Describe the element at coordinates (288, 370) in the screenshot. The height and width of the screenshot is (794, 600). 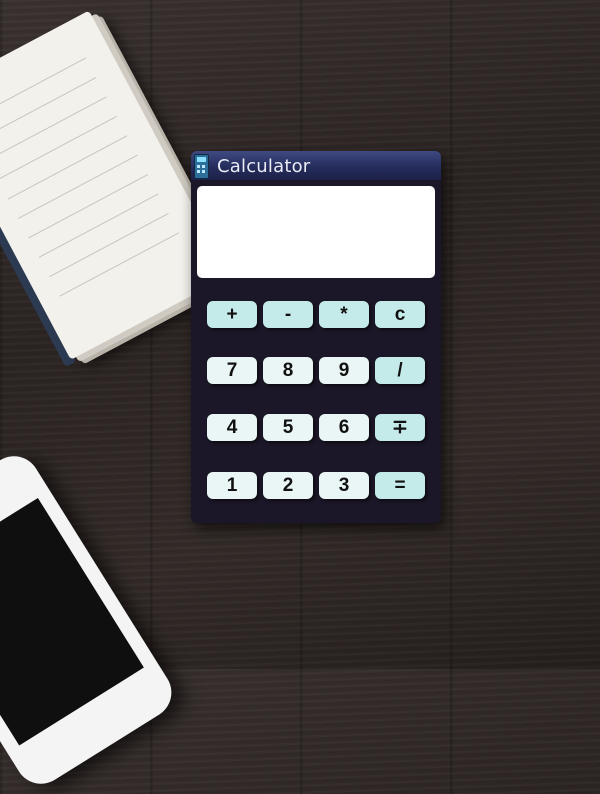
I see `digit-8-button: 8` at that location.